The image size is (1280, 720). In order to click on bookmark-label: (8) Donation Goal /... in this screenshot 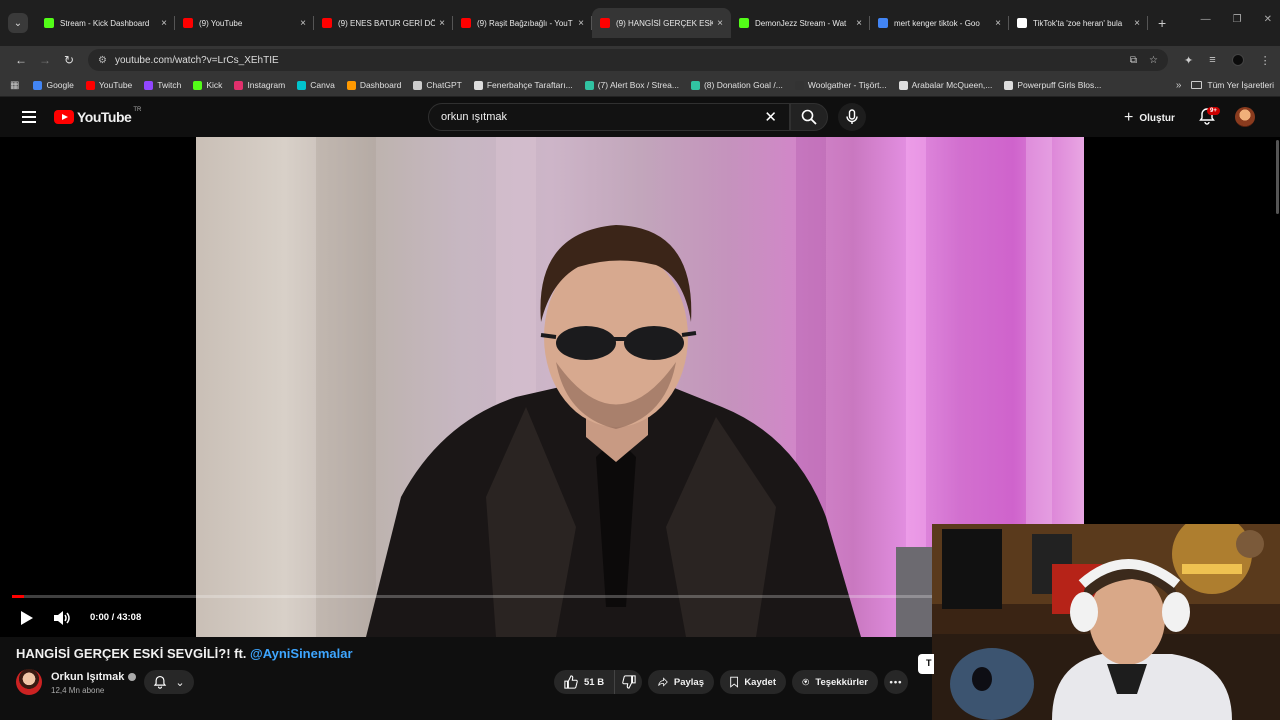, I will do `click(743, 85)`.